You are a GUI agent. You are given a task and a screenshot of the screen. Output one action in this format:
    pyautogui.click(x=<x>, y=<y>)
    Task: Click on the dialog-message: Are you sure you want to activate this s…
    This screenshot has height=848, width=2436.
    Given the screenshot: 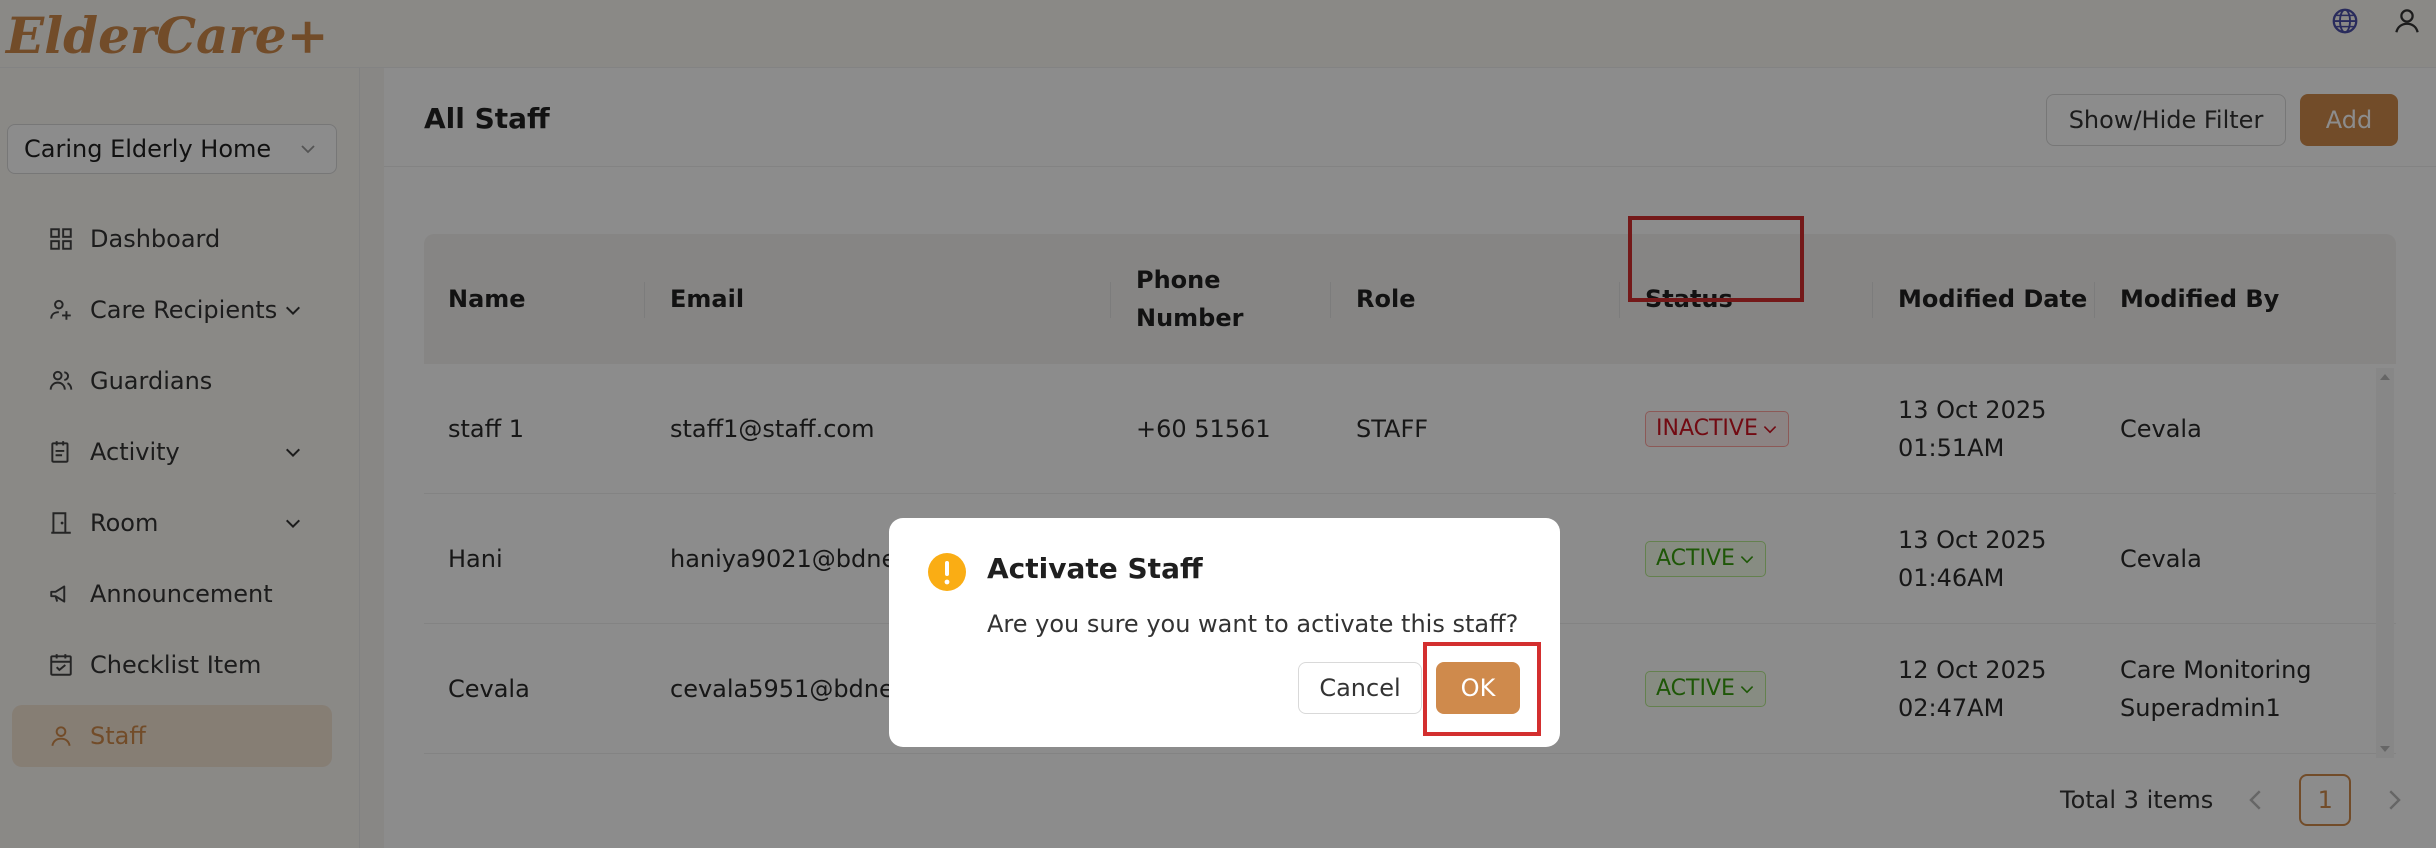 What is the action you would take?
    pyautogui.click(x=1253, y=624)
    